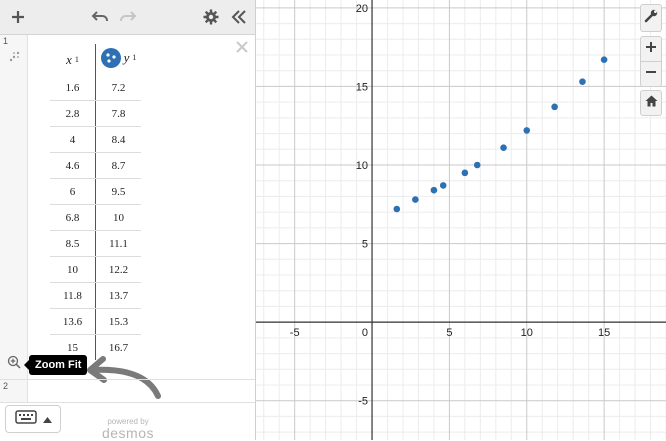 The image size is (666, 441). What do you see at coordinates (73, 269) in the screenshot?
I see `x-value-cell: 10` at bounding box center [73, 269].